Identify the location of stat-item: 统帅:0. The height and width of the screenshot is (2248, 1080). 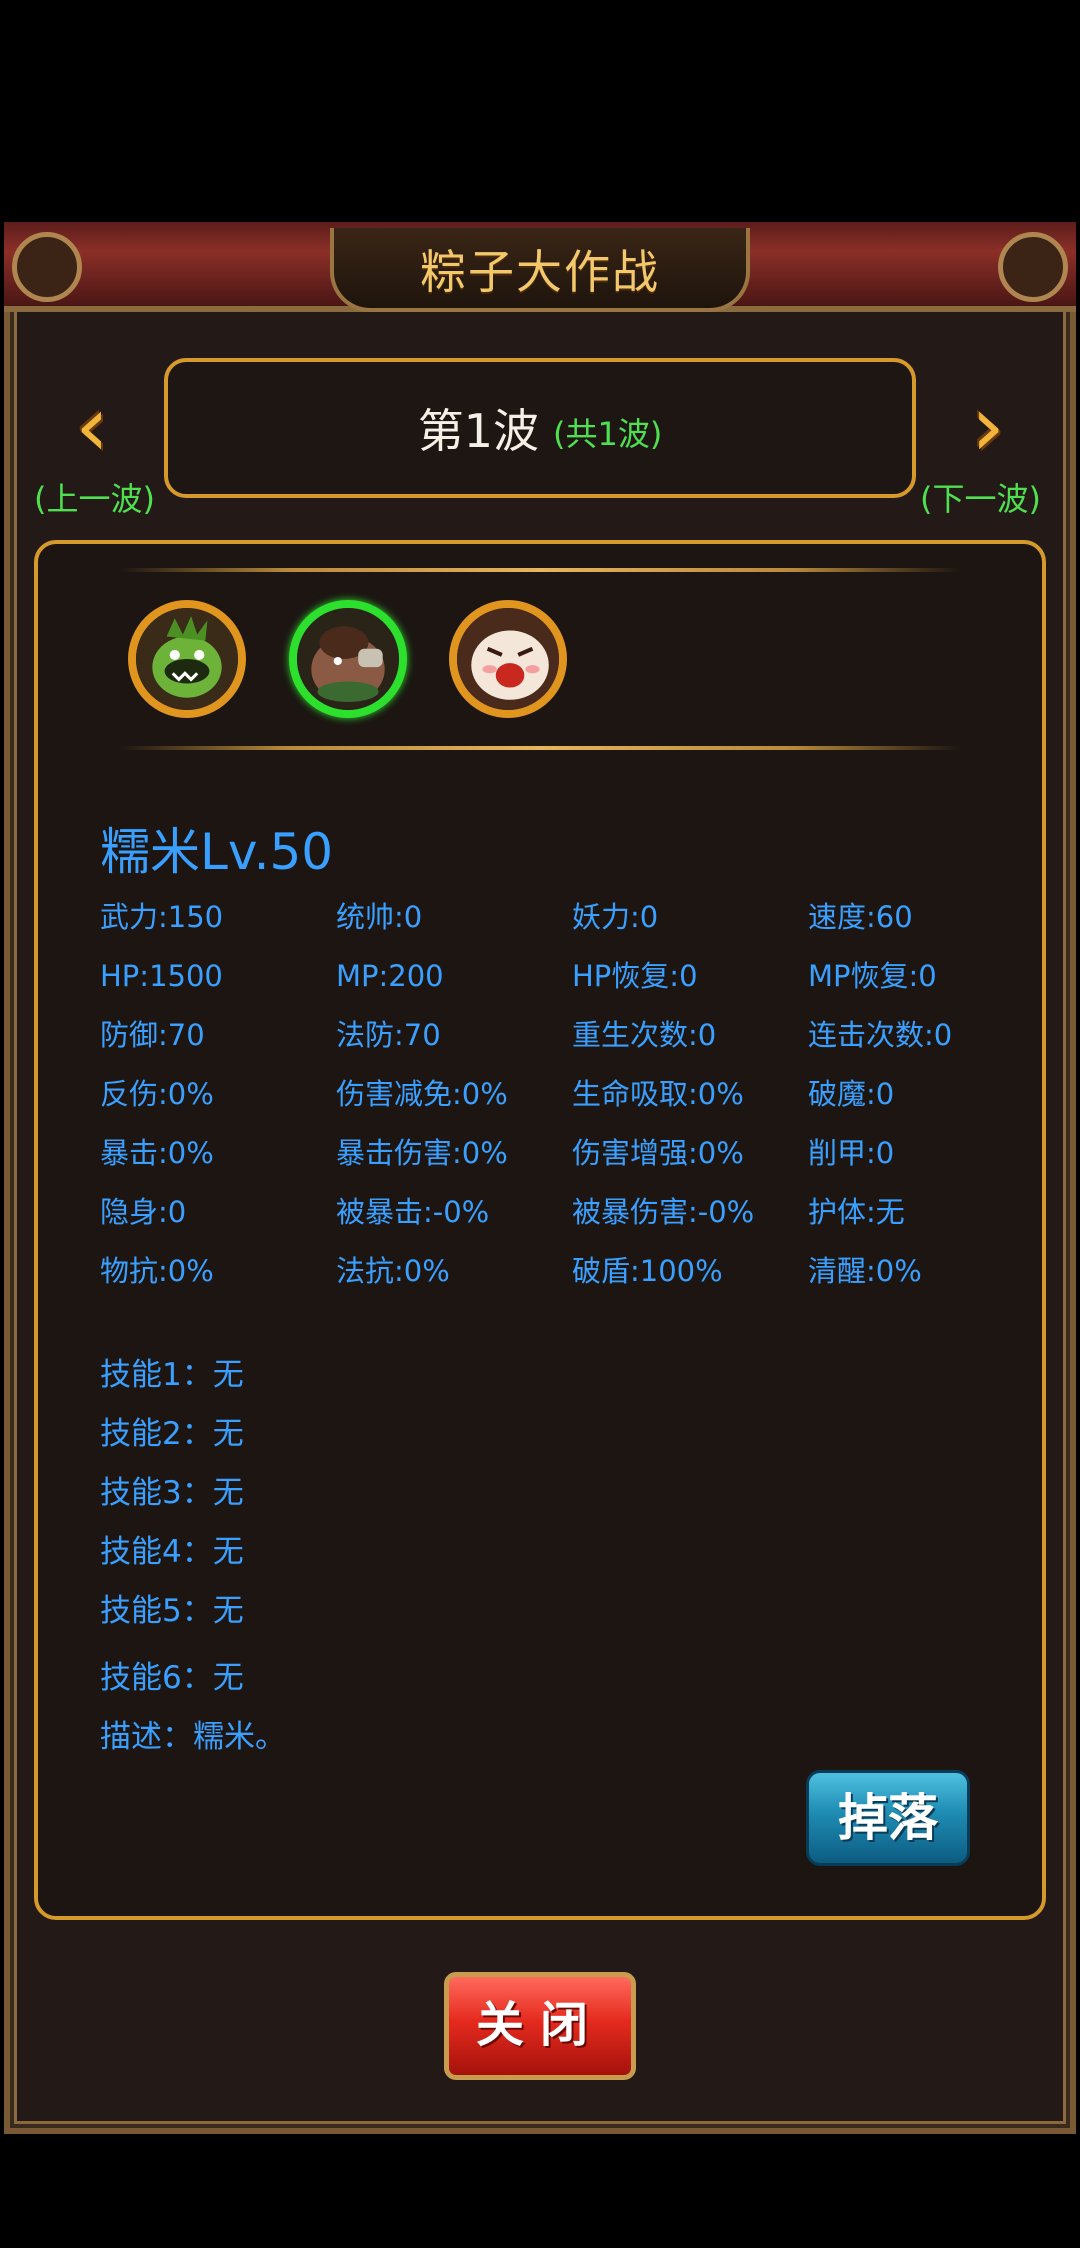
(379, 917).